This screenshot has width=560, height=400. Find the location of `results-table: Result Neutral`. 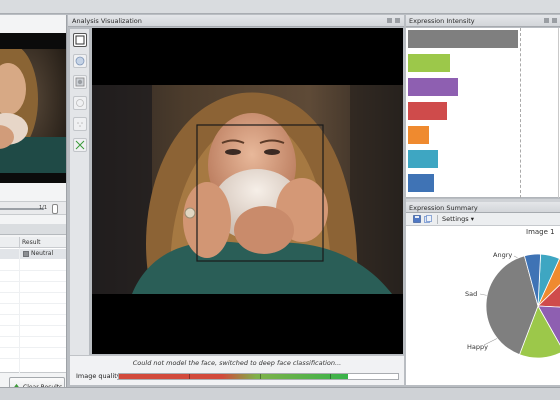

results-table: Result Neutral is located at coordinates (33, 305).